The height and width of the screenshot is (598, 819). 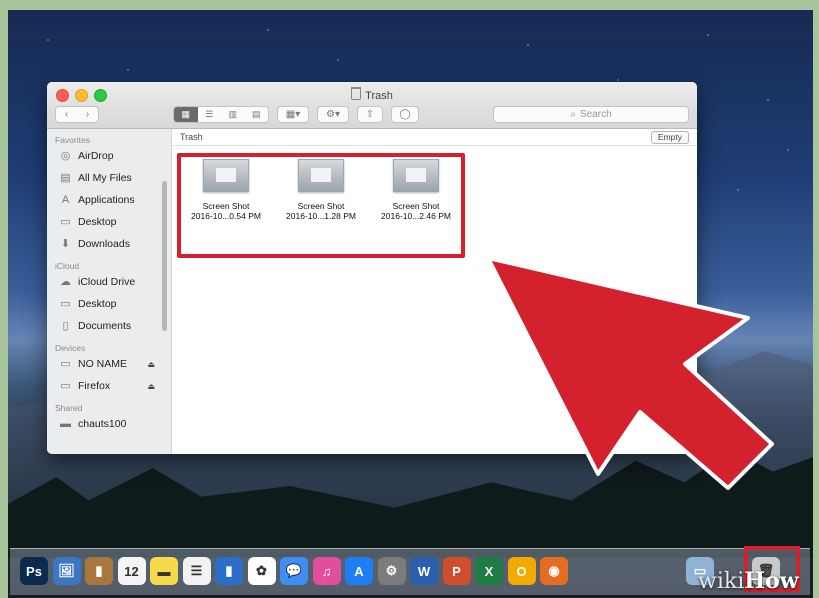 I want to click on dock: Ps 🖼 ▮ 12 ▬ ☰ ▮ ✿ 💬 ♫ A ⚙ W P X O ◉ ▭ 🗑, so click(x=410, y=571).